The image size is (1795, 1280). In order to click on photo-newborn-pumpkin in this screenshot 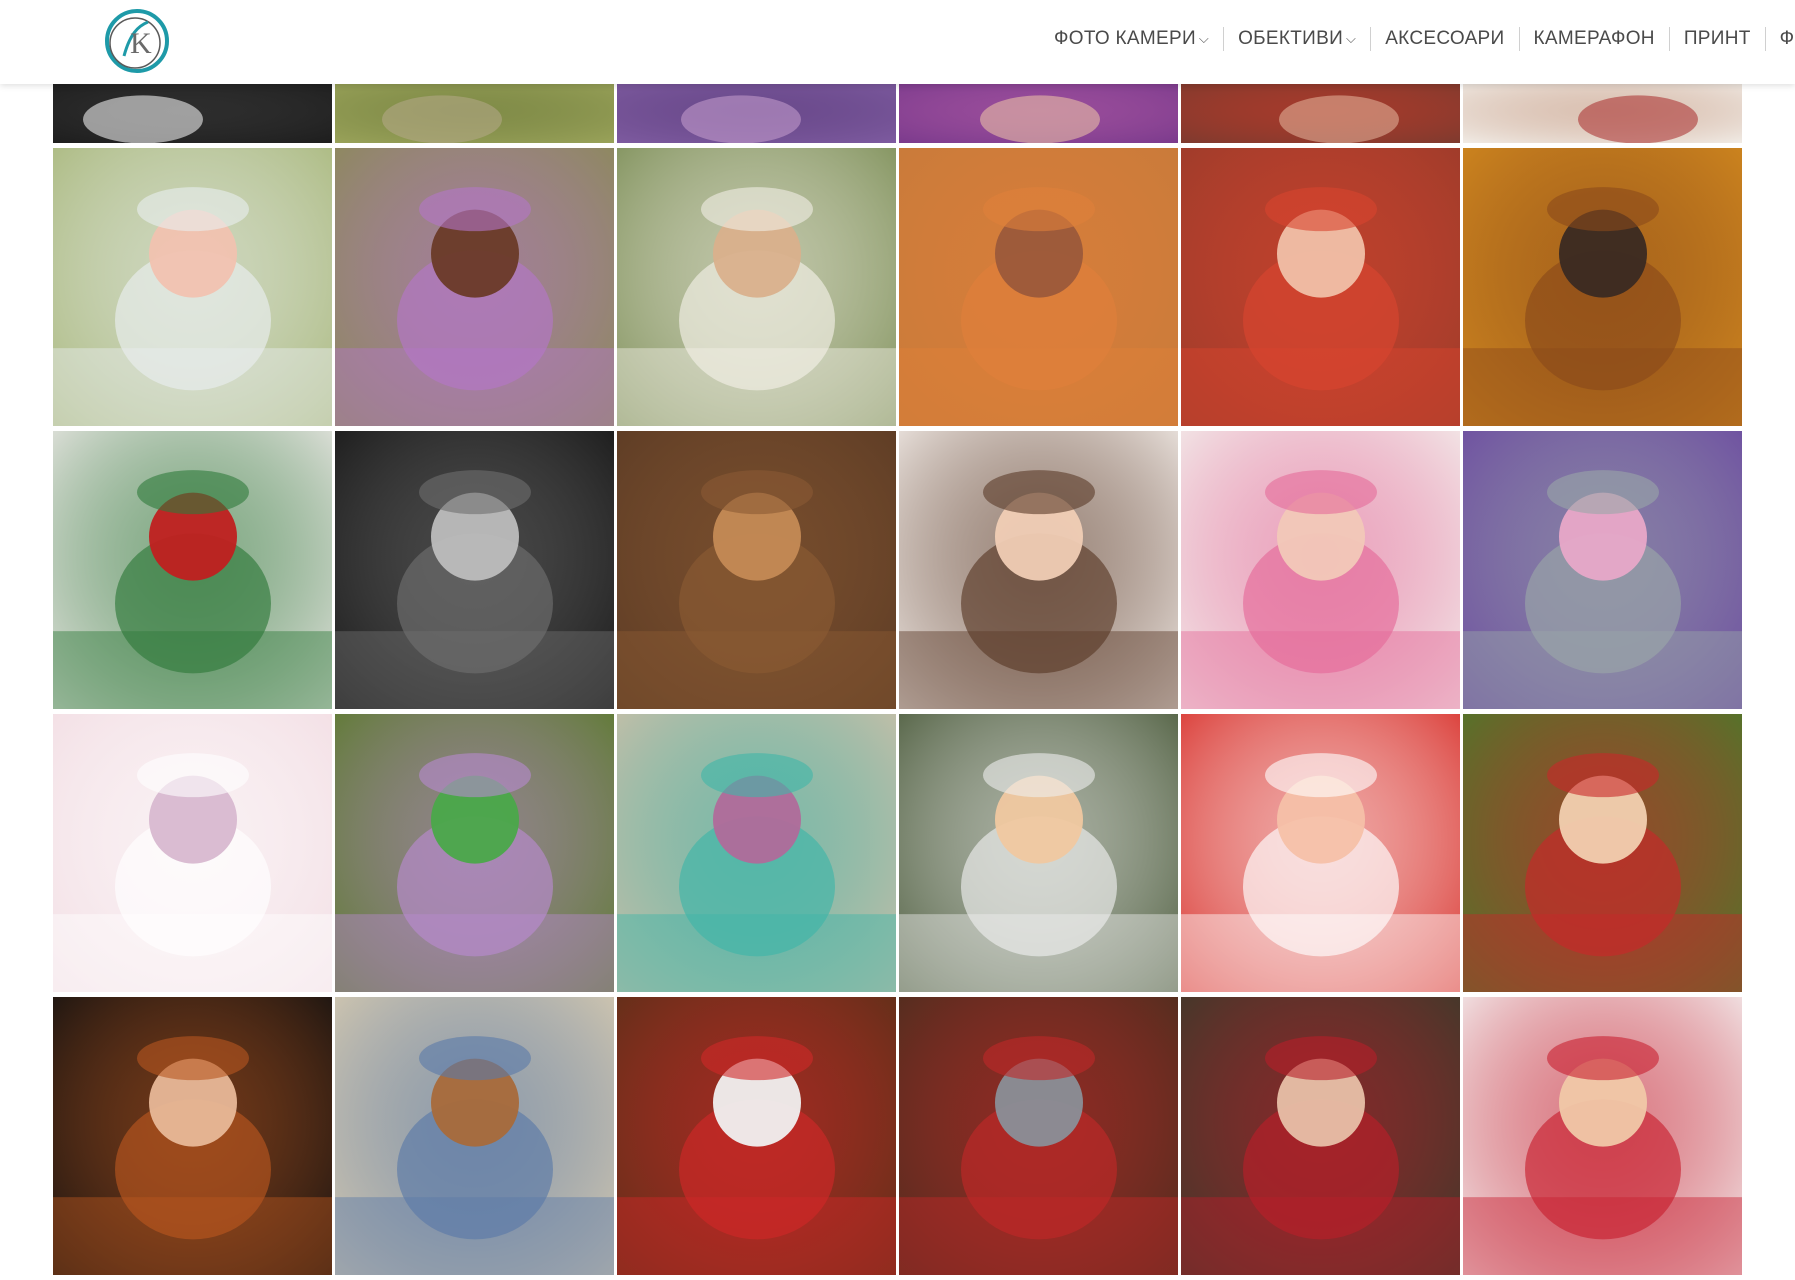, I will do `click(192, 1136)`.